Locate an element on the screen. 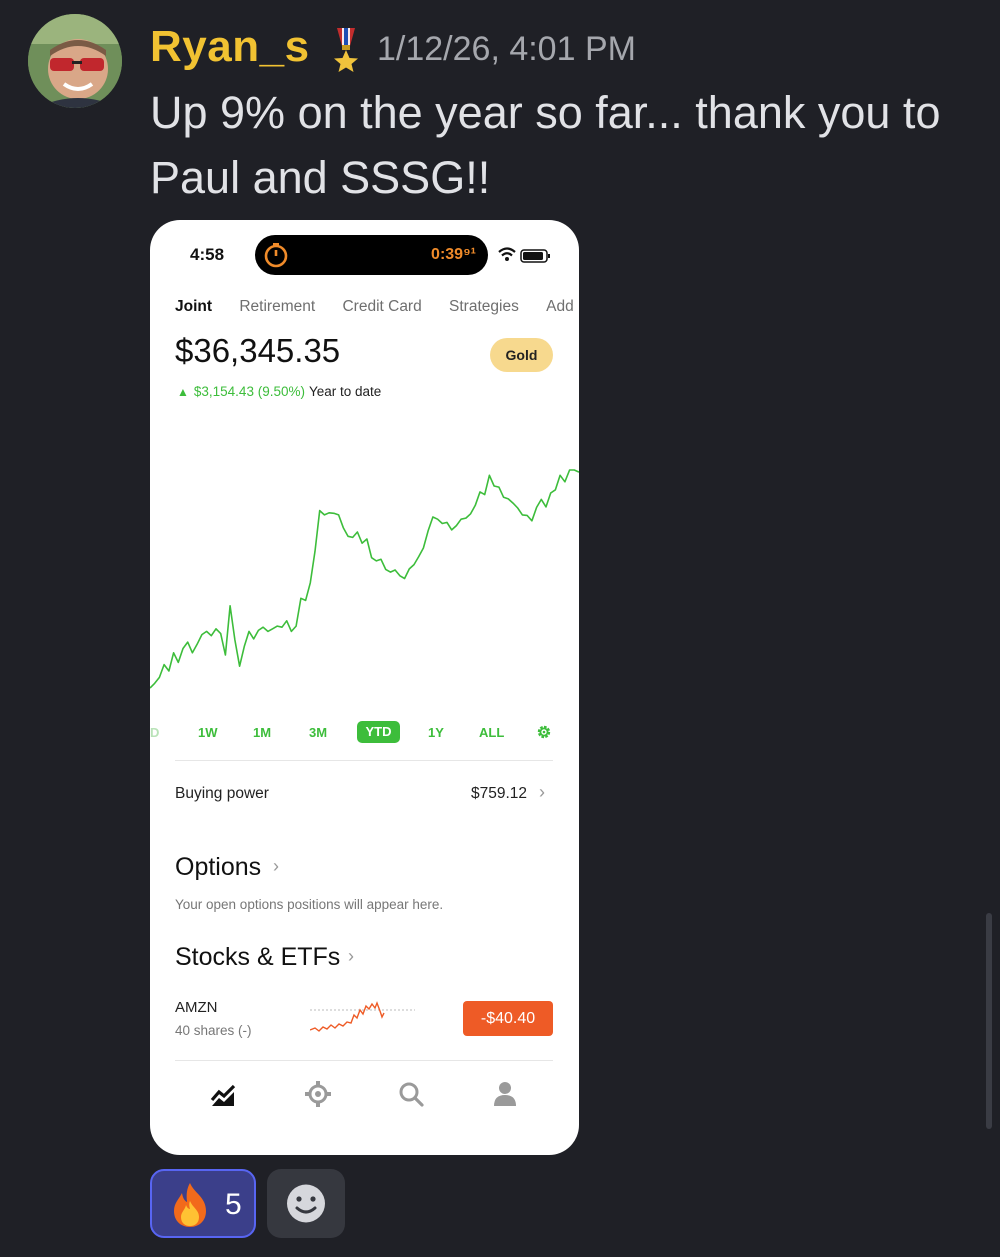 This screenshot has width=1000, height=1257. range-3m: 3M is located at coordinates (318, 732).